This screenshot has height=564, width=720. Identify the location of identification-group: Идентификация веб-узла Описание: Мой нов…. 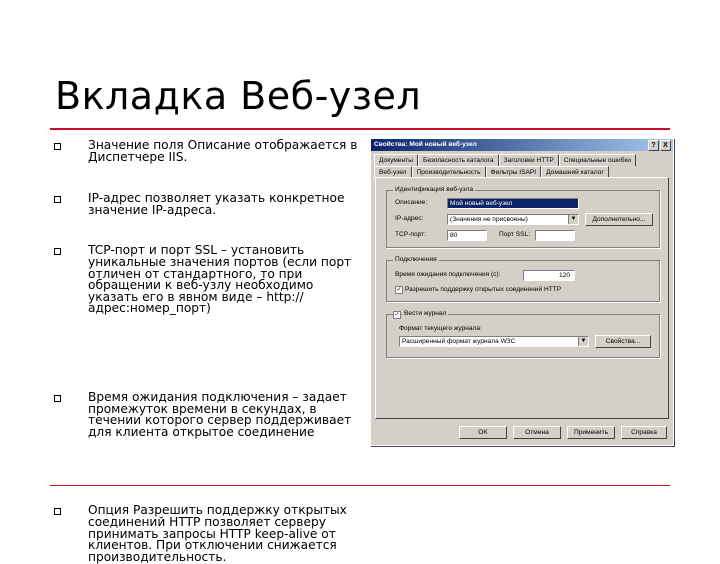
(523, 217).